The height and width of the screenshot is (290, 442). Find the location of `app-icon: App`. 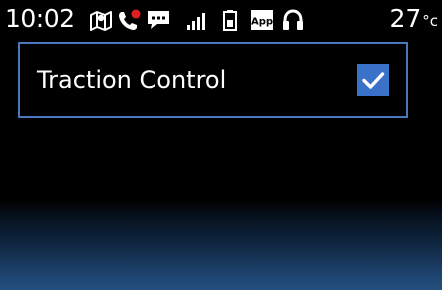

app-icon: App is located at coordinates (262, 20).